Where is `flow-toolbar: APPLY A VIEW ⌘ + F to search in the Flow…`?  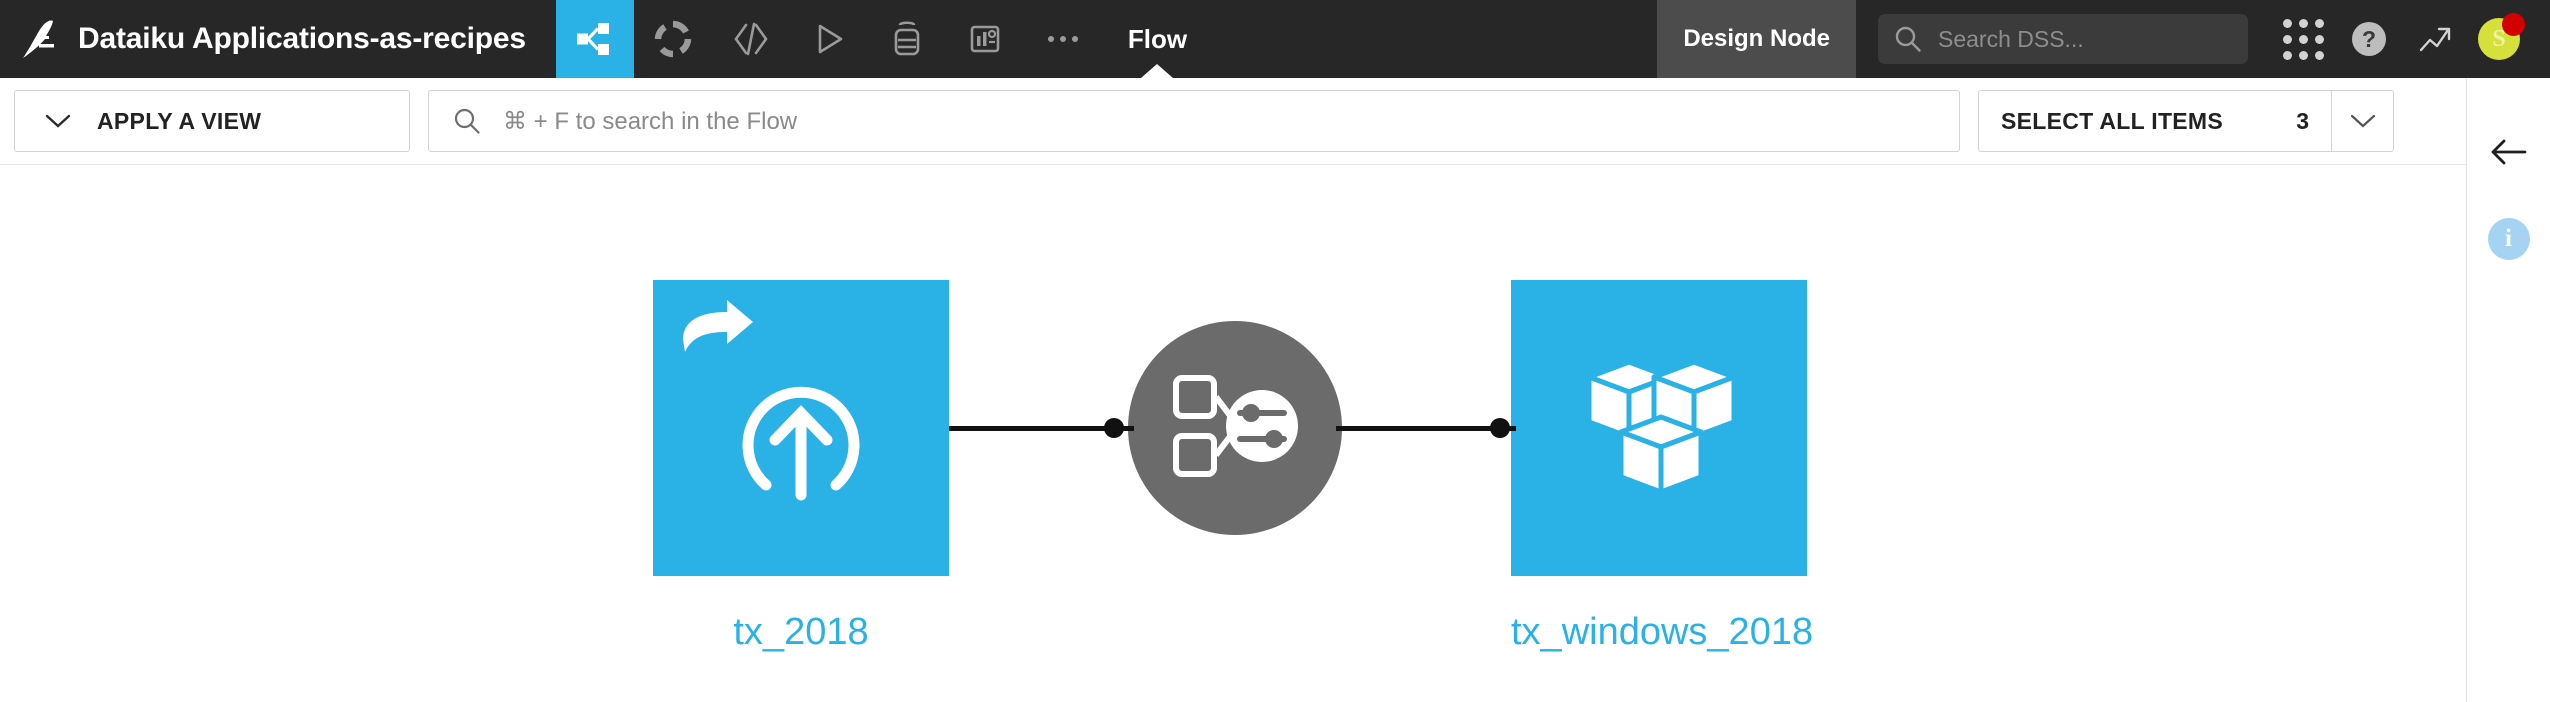
flow-toolbar: APPLY A VIEW ⌘ + F to search in the Flow… is located at coordinates (1275, 121).